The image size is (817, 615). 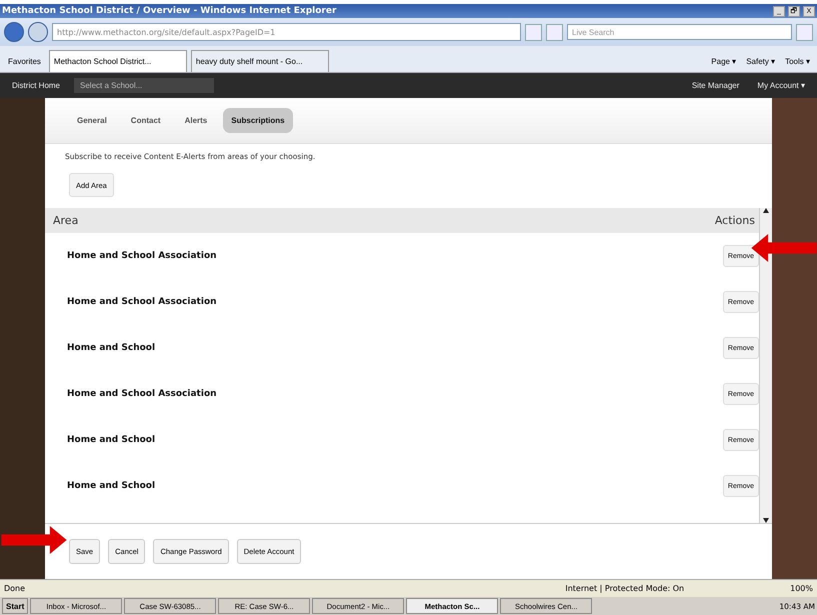 What do you see at coordinates (34, 540) in the screenshot?
I see `arrow-icon` at bounding box center [34, 540].